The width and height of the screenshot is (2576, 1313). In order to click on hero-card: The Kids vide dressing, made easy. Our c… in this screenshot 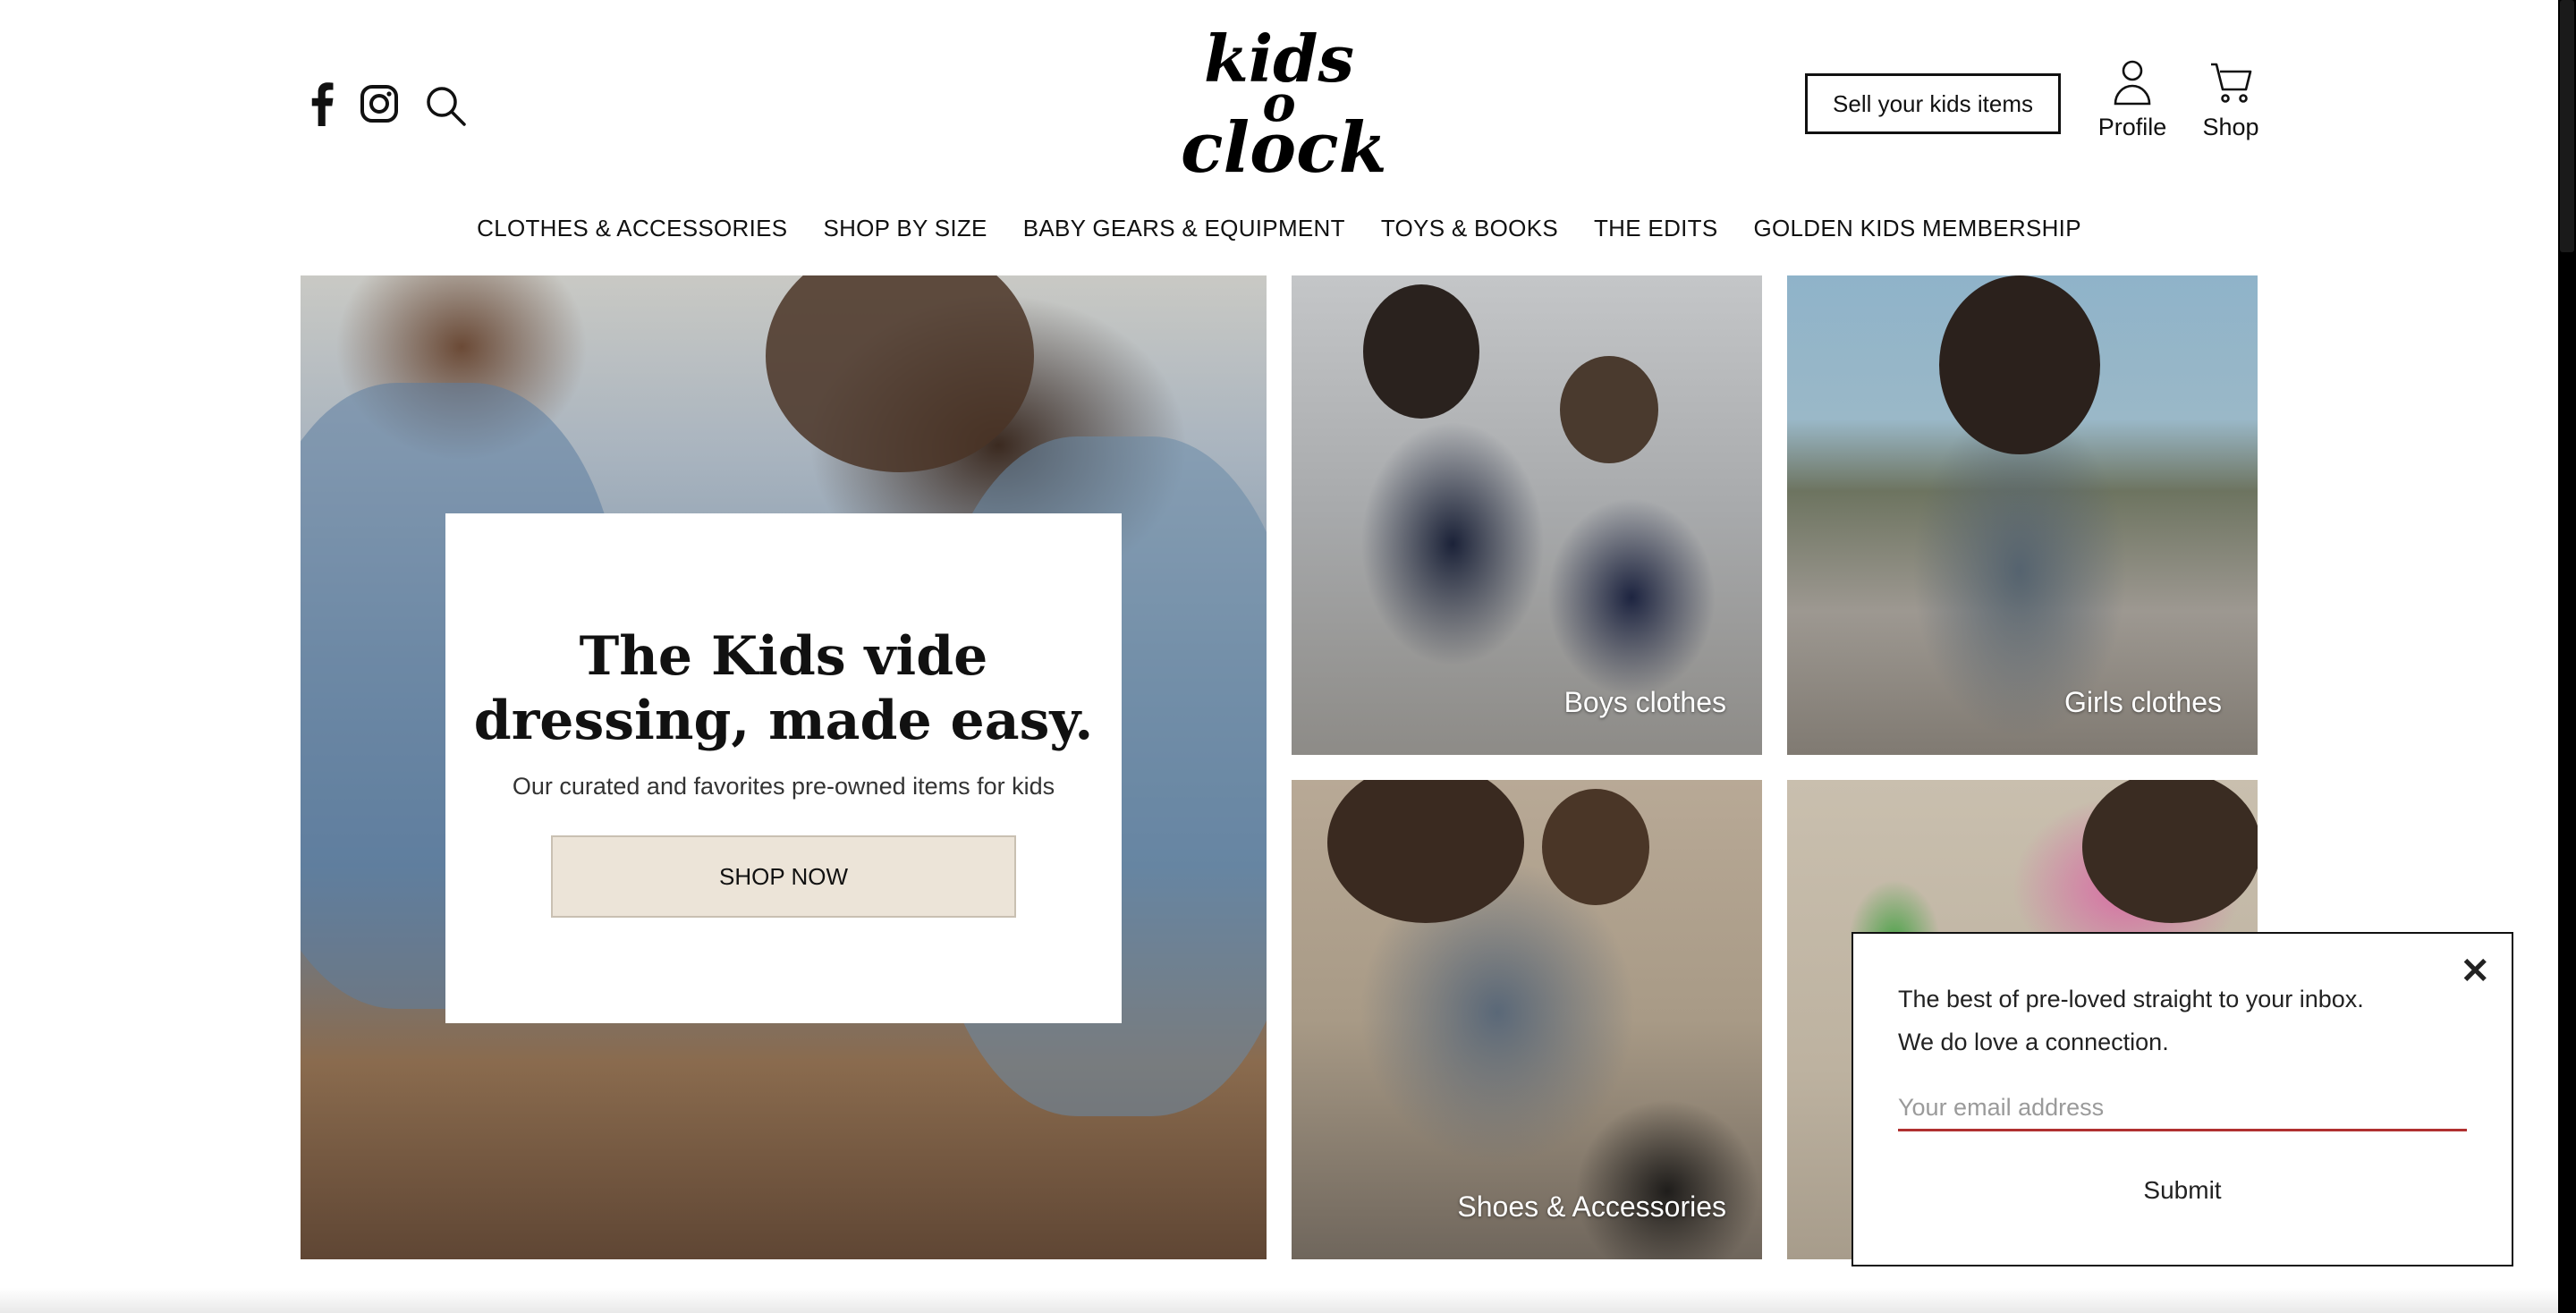, I will do `click(783, 768)`.